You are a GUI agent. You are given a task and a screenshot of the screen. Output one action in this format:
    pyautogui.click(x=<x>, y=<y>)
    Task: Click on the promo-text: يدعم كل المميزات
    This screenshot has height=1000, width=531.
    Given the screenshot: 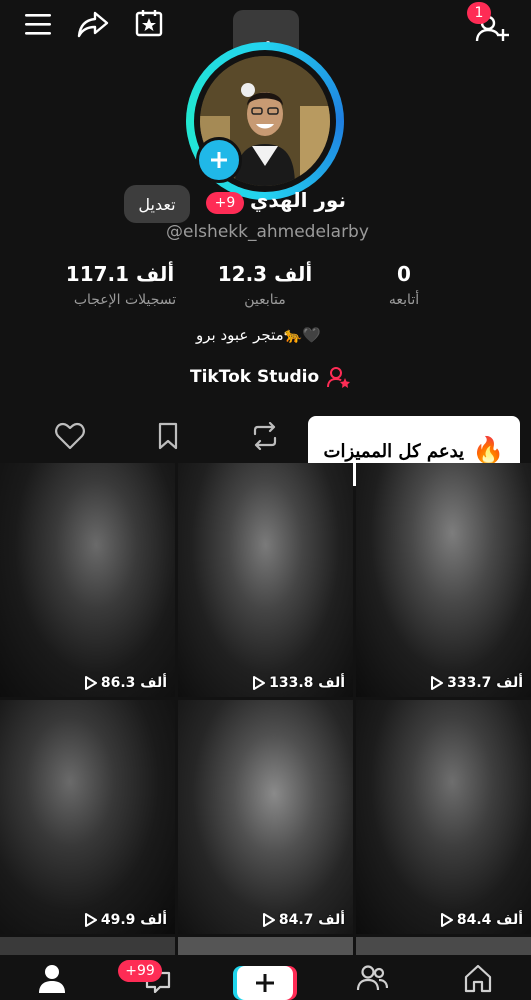 What is the action you would take?
    pyautogui.click(x=394, y=451)
    